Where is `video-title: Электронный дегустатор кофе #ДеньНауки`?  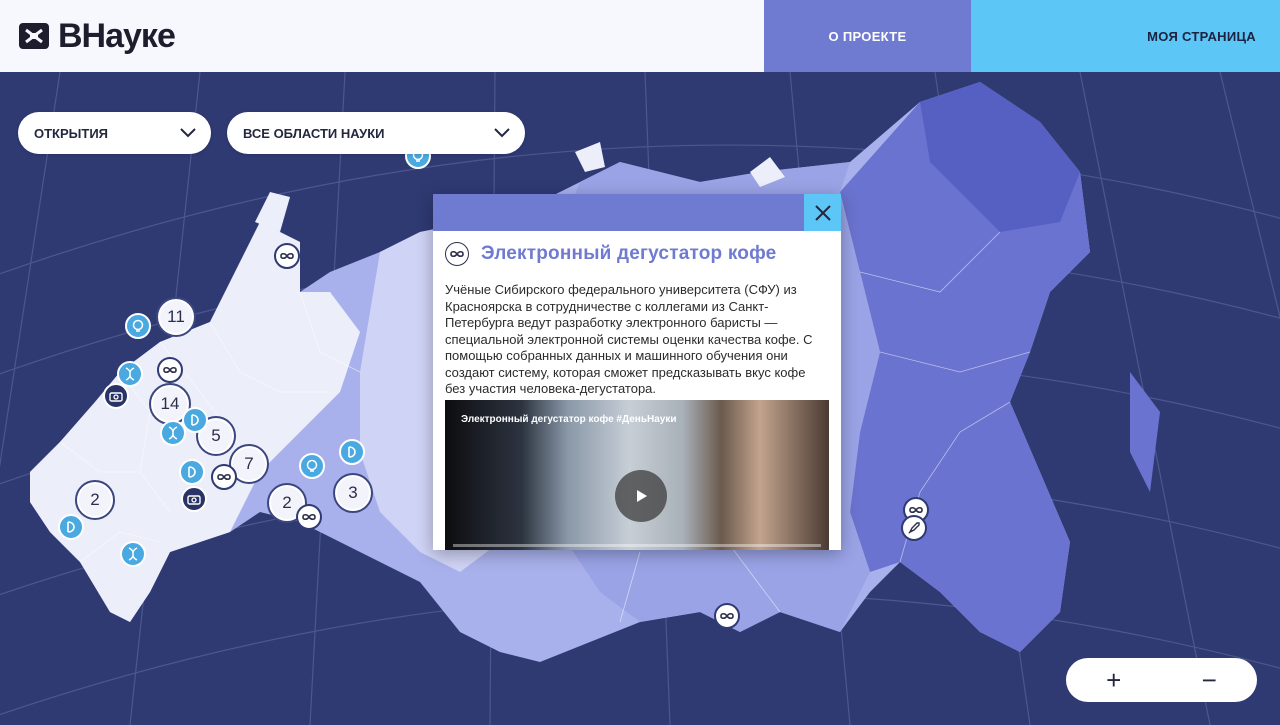
video-title: Электронный дегустатор кофе #ДеньНауки is located at coordinates (569, 419).